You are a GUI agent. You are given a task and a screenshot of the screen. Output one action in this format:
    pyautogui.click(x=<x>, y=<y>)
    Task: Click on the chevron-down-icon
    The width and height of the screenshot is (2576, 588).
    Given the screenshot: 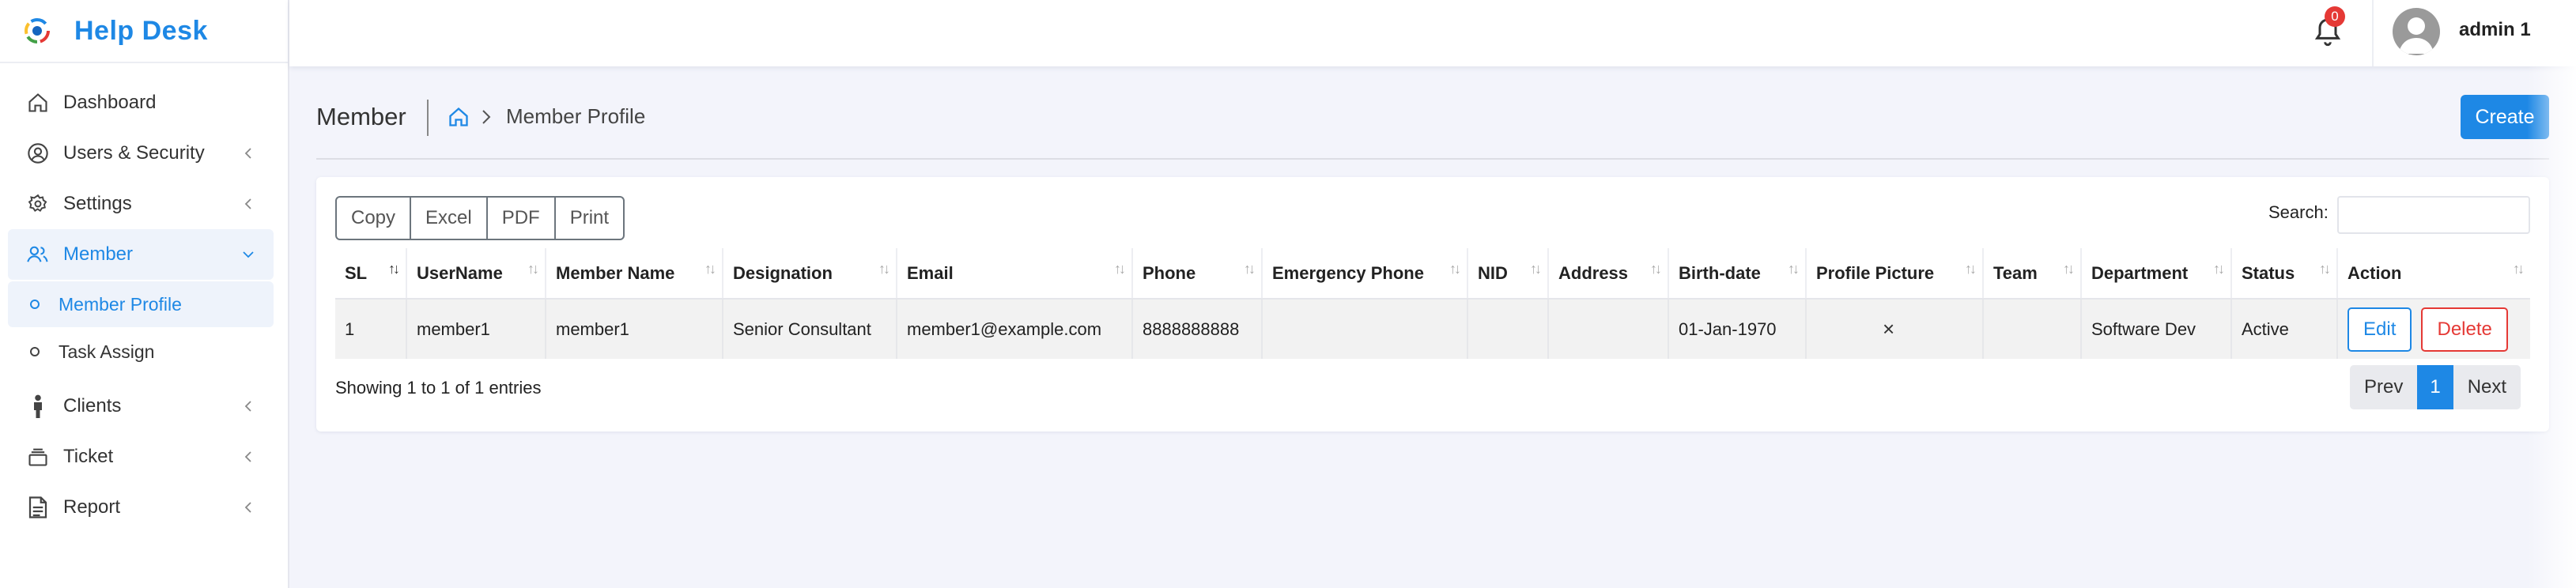 What is the action you would take?
    pyautogui.click(x=248, y=254)
    